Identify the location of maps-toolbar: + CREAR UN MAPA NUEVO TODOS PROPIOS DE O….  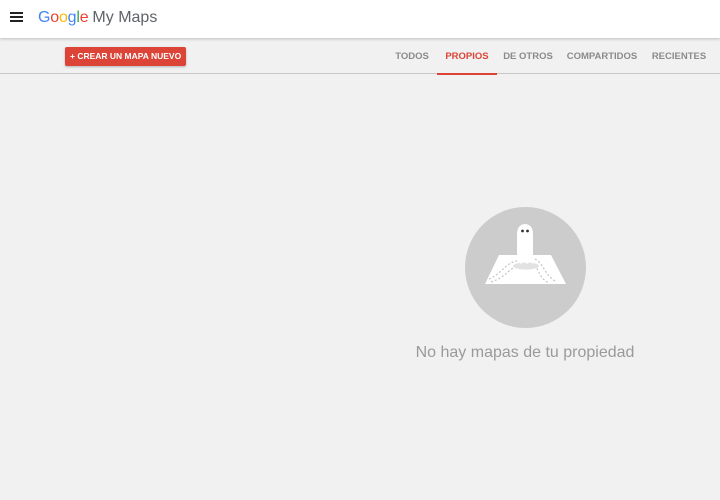
(360, 56).